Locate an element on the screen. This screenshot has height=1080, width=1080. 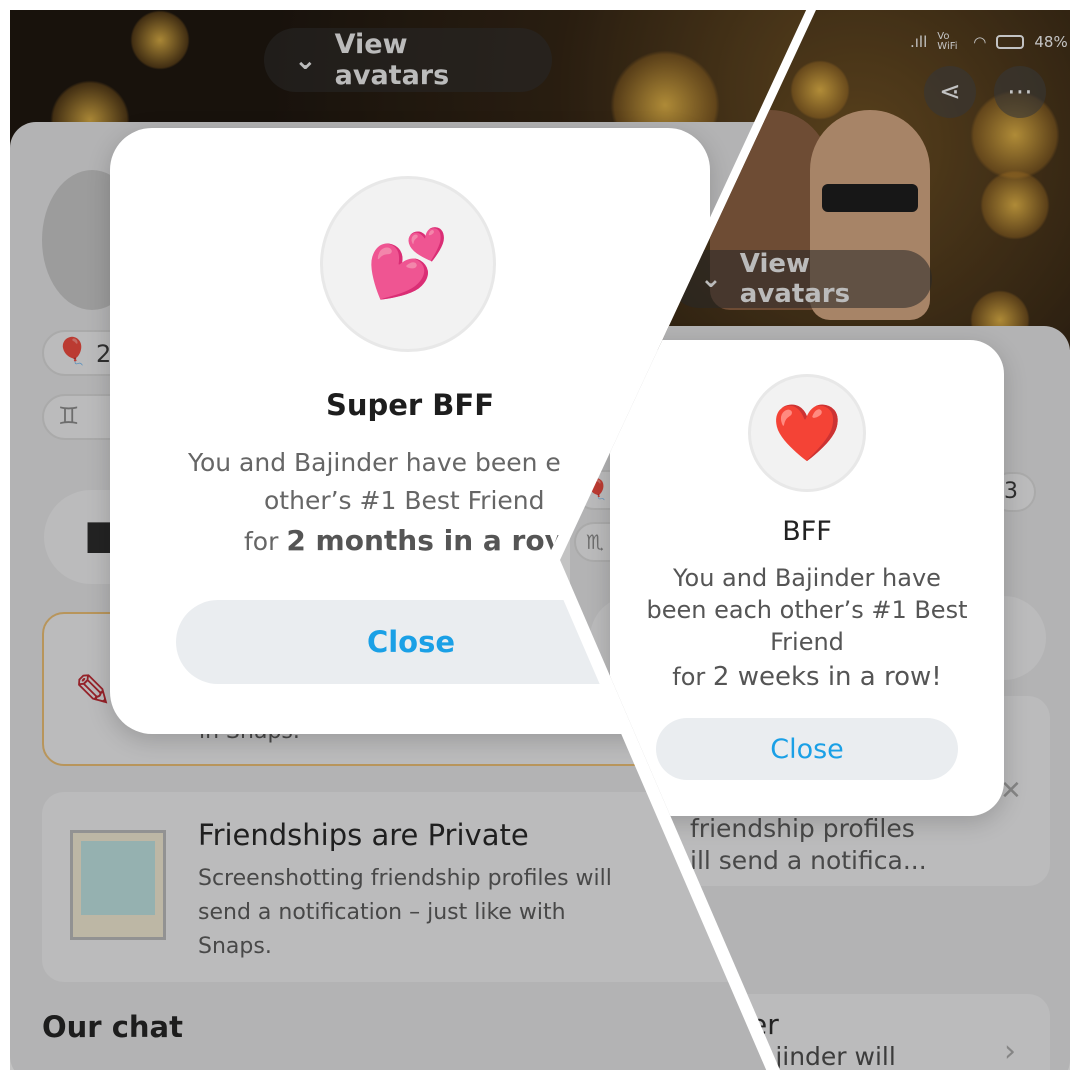
heart-icon: ❤️ is located at coordinates (807, 433).